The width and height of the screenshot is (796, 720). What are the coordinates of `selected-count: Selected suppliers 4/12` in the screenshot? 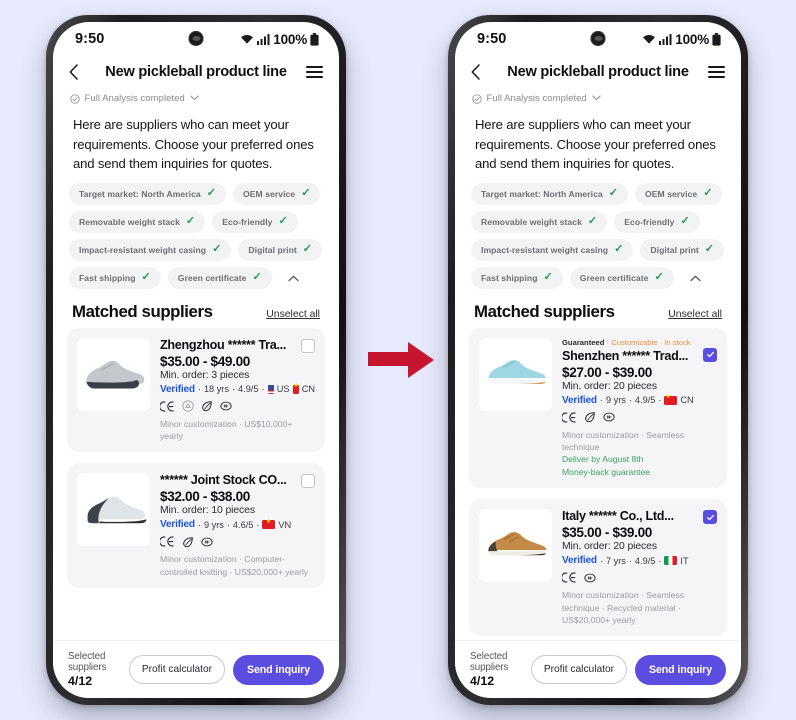 It's located at (496, 669).